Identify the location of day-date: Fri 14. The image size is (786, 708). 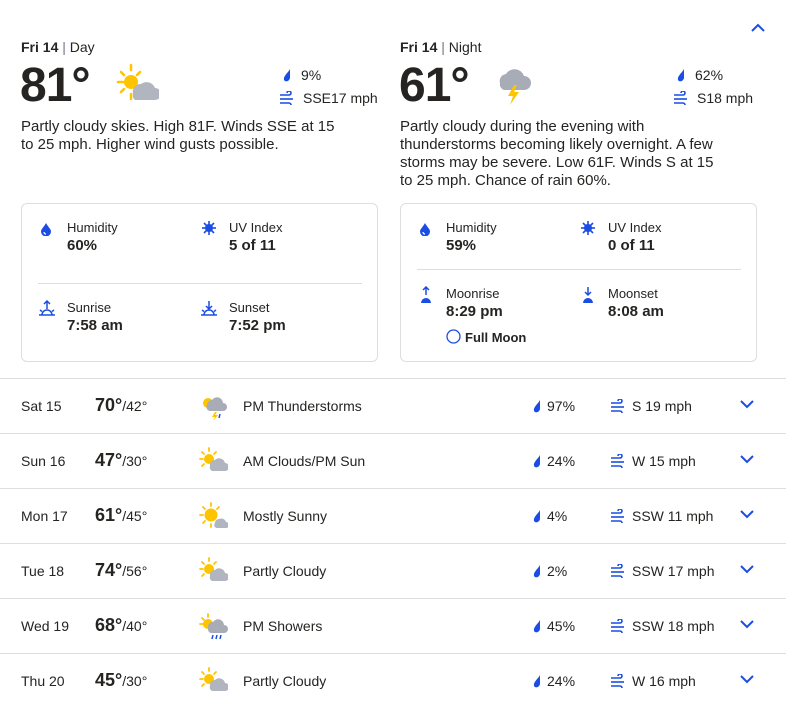
(40, 47).